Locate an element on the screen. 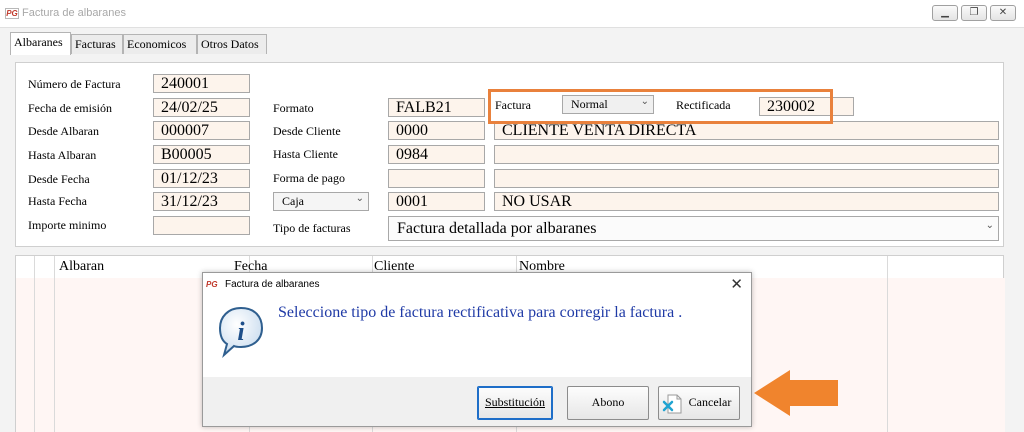  minimize-icon: ▁ is located at coordinates (945, 12).